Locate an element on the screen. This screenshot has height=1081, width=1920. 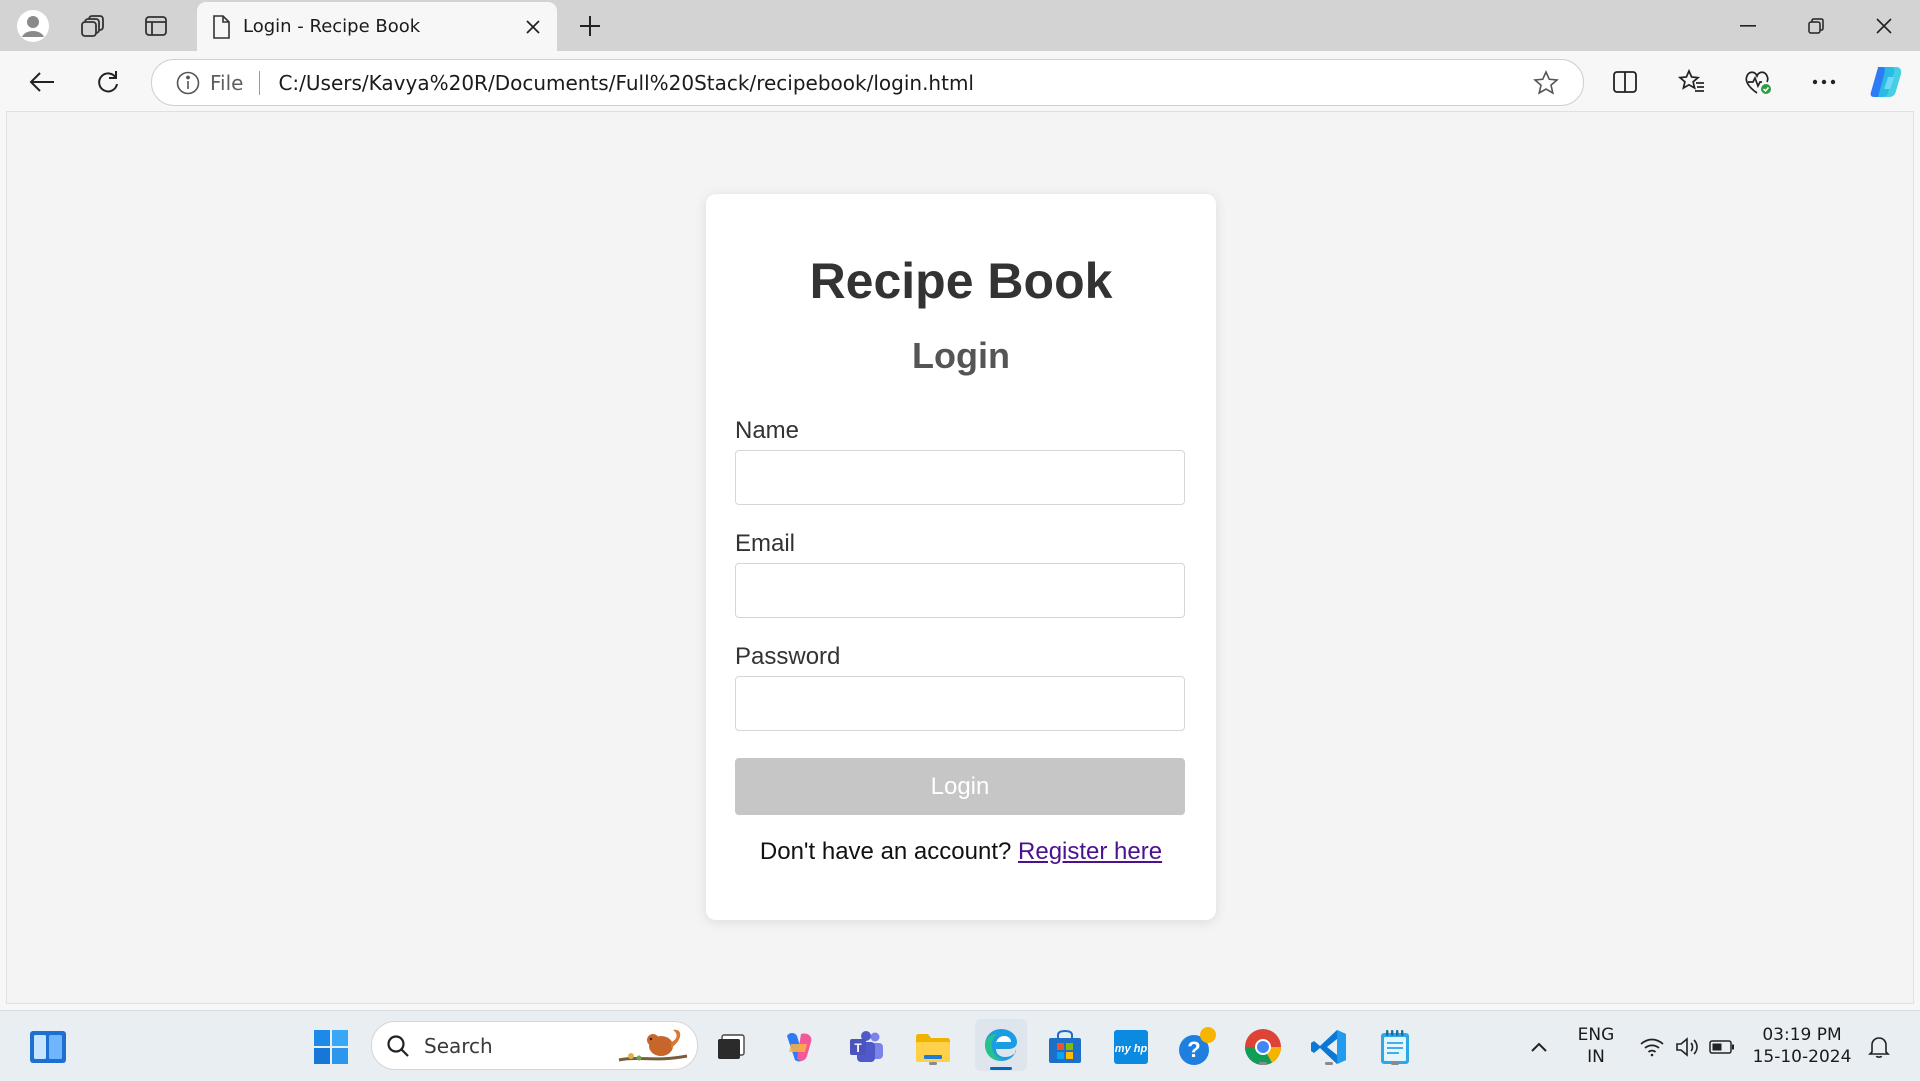
task-view-icon is located at coordinates (731, 1047).